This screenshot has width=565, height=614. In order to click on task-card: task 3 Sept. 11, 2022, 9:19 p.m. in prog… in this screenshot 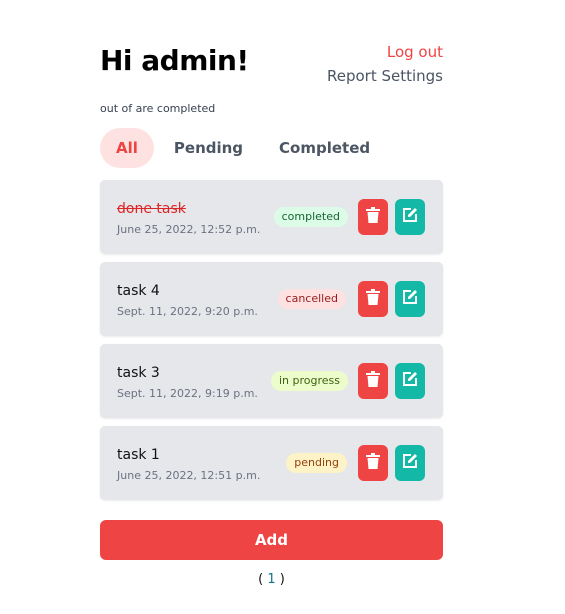, I will do `click(271, 381)`.